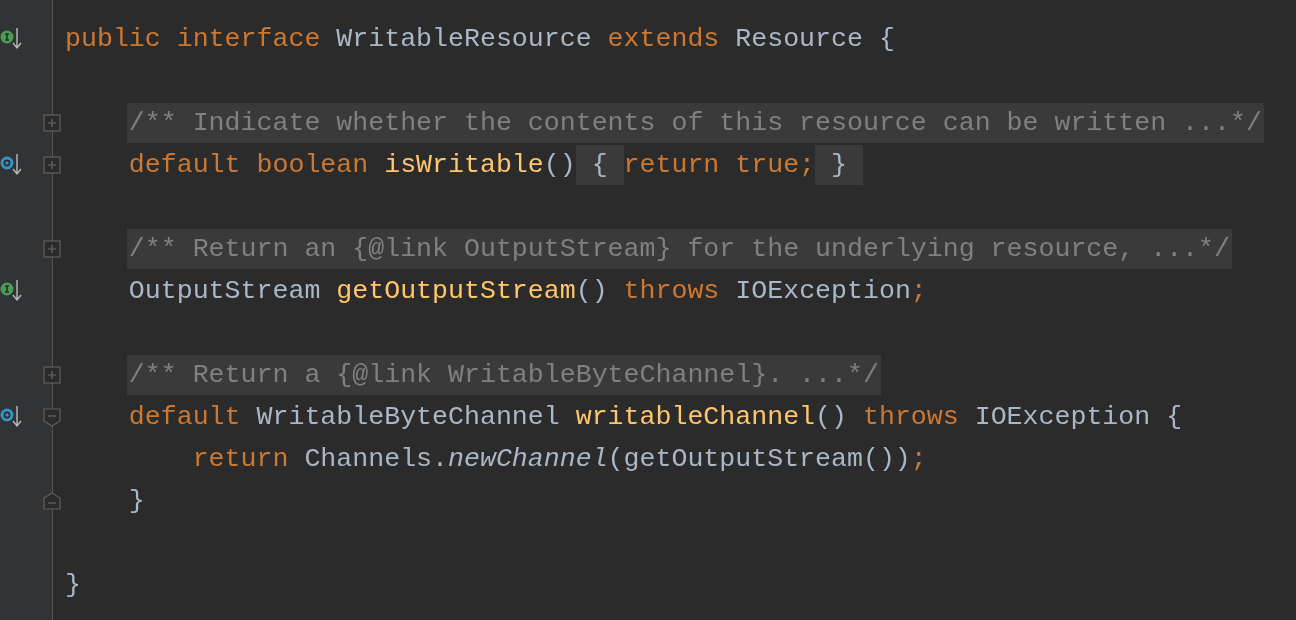  Describe the element at coordinates (759, 459) in the screenshot. I see `code-token: (getOutputStream())` at that location.